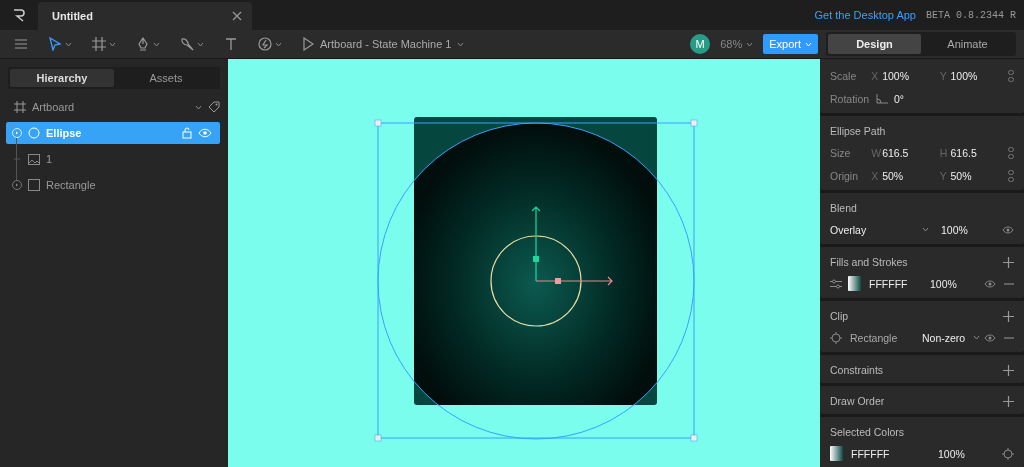 Image resolution: width=1024 pixels, height=467 pixels. Describe the element at coordinates (944, 337) in the screenshot. I see `fill-rule-dropdown: Non-zero` at that location.